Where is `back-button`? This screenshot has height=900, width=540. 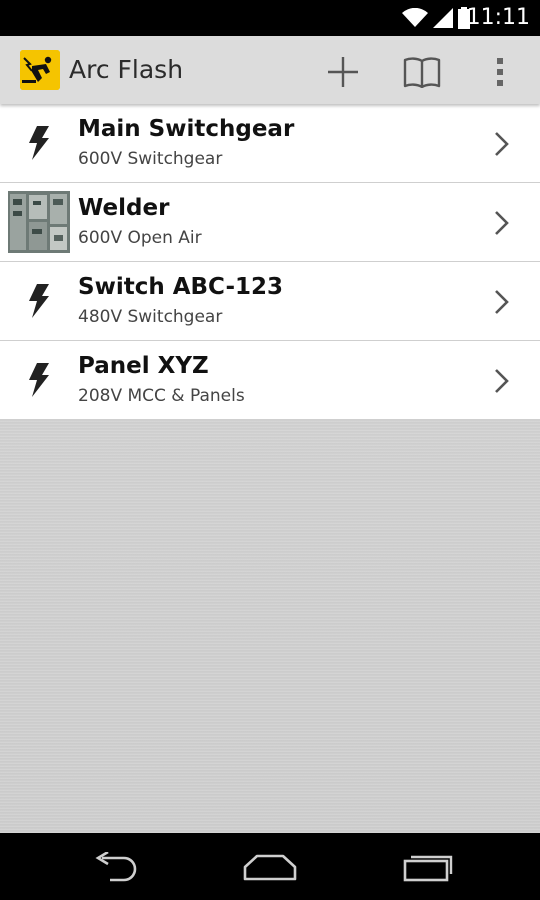 back-button is located at coordinates (113, 867).